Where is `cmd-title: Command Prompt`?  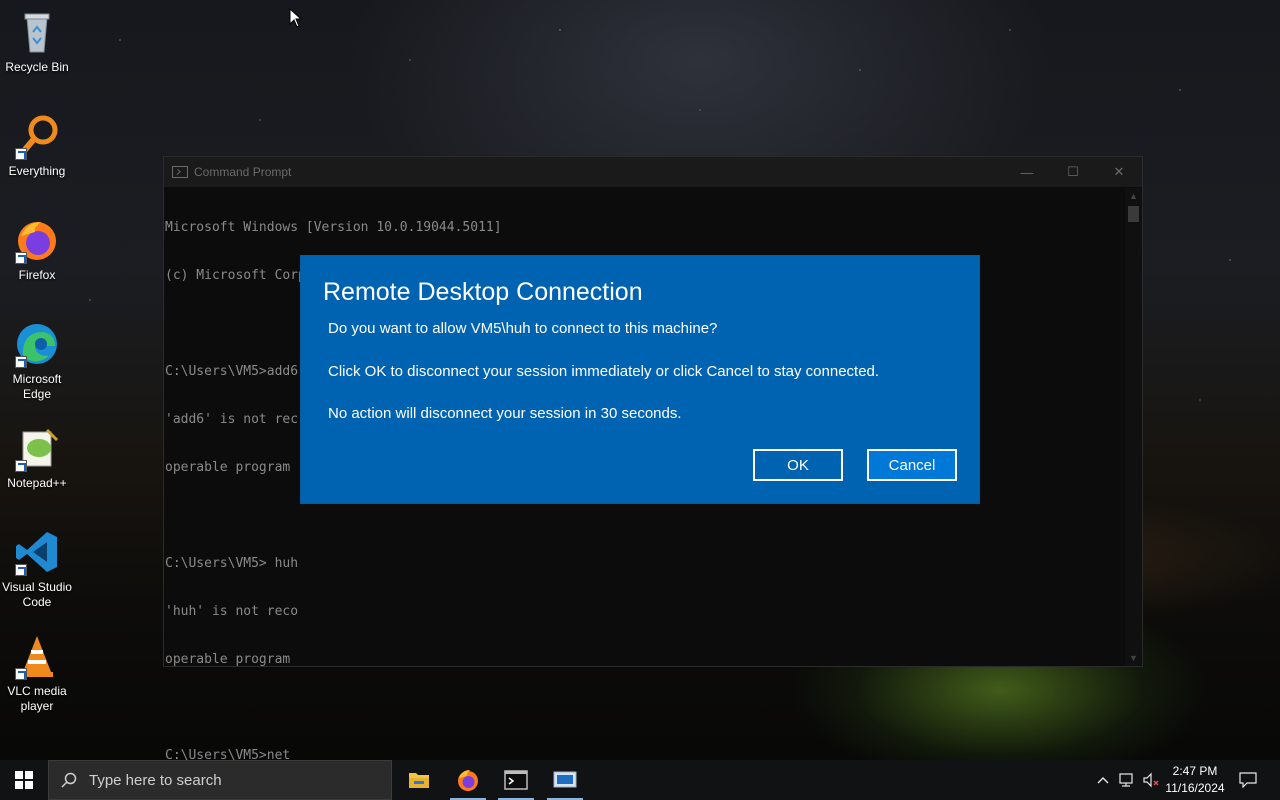 cmd-title: Command Prompt is located at coordinates (243, 172).